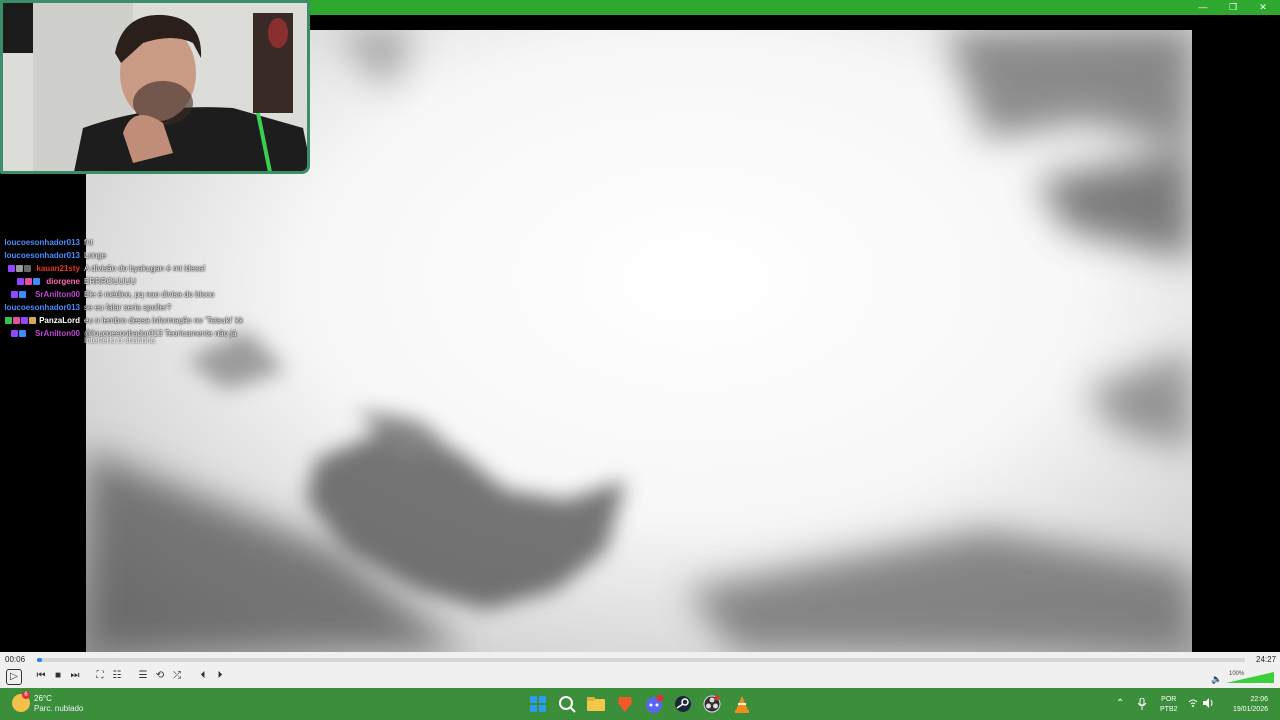  What do you see at coordinates (742, 704) in the screenshot?
I see `vlc-icon` at bounding box center [742, 704].